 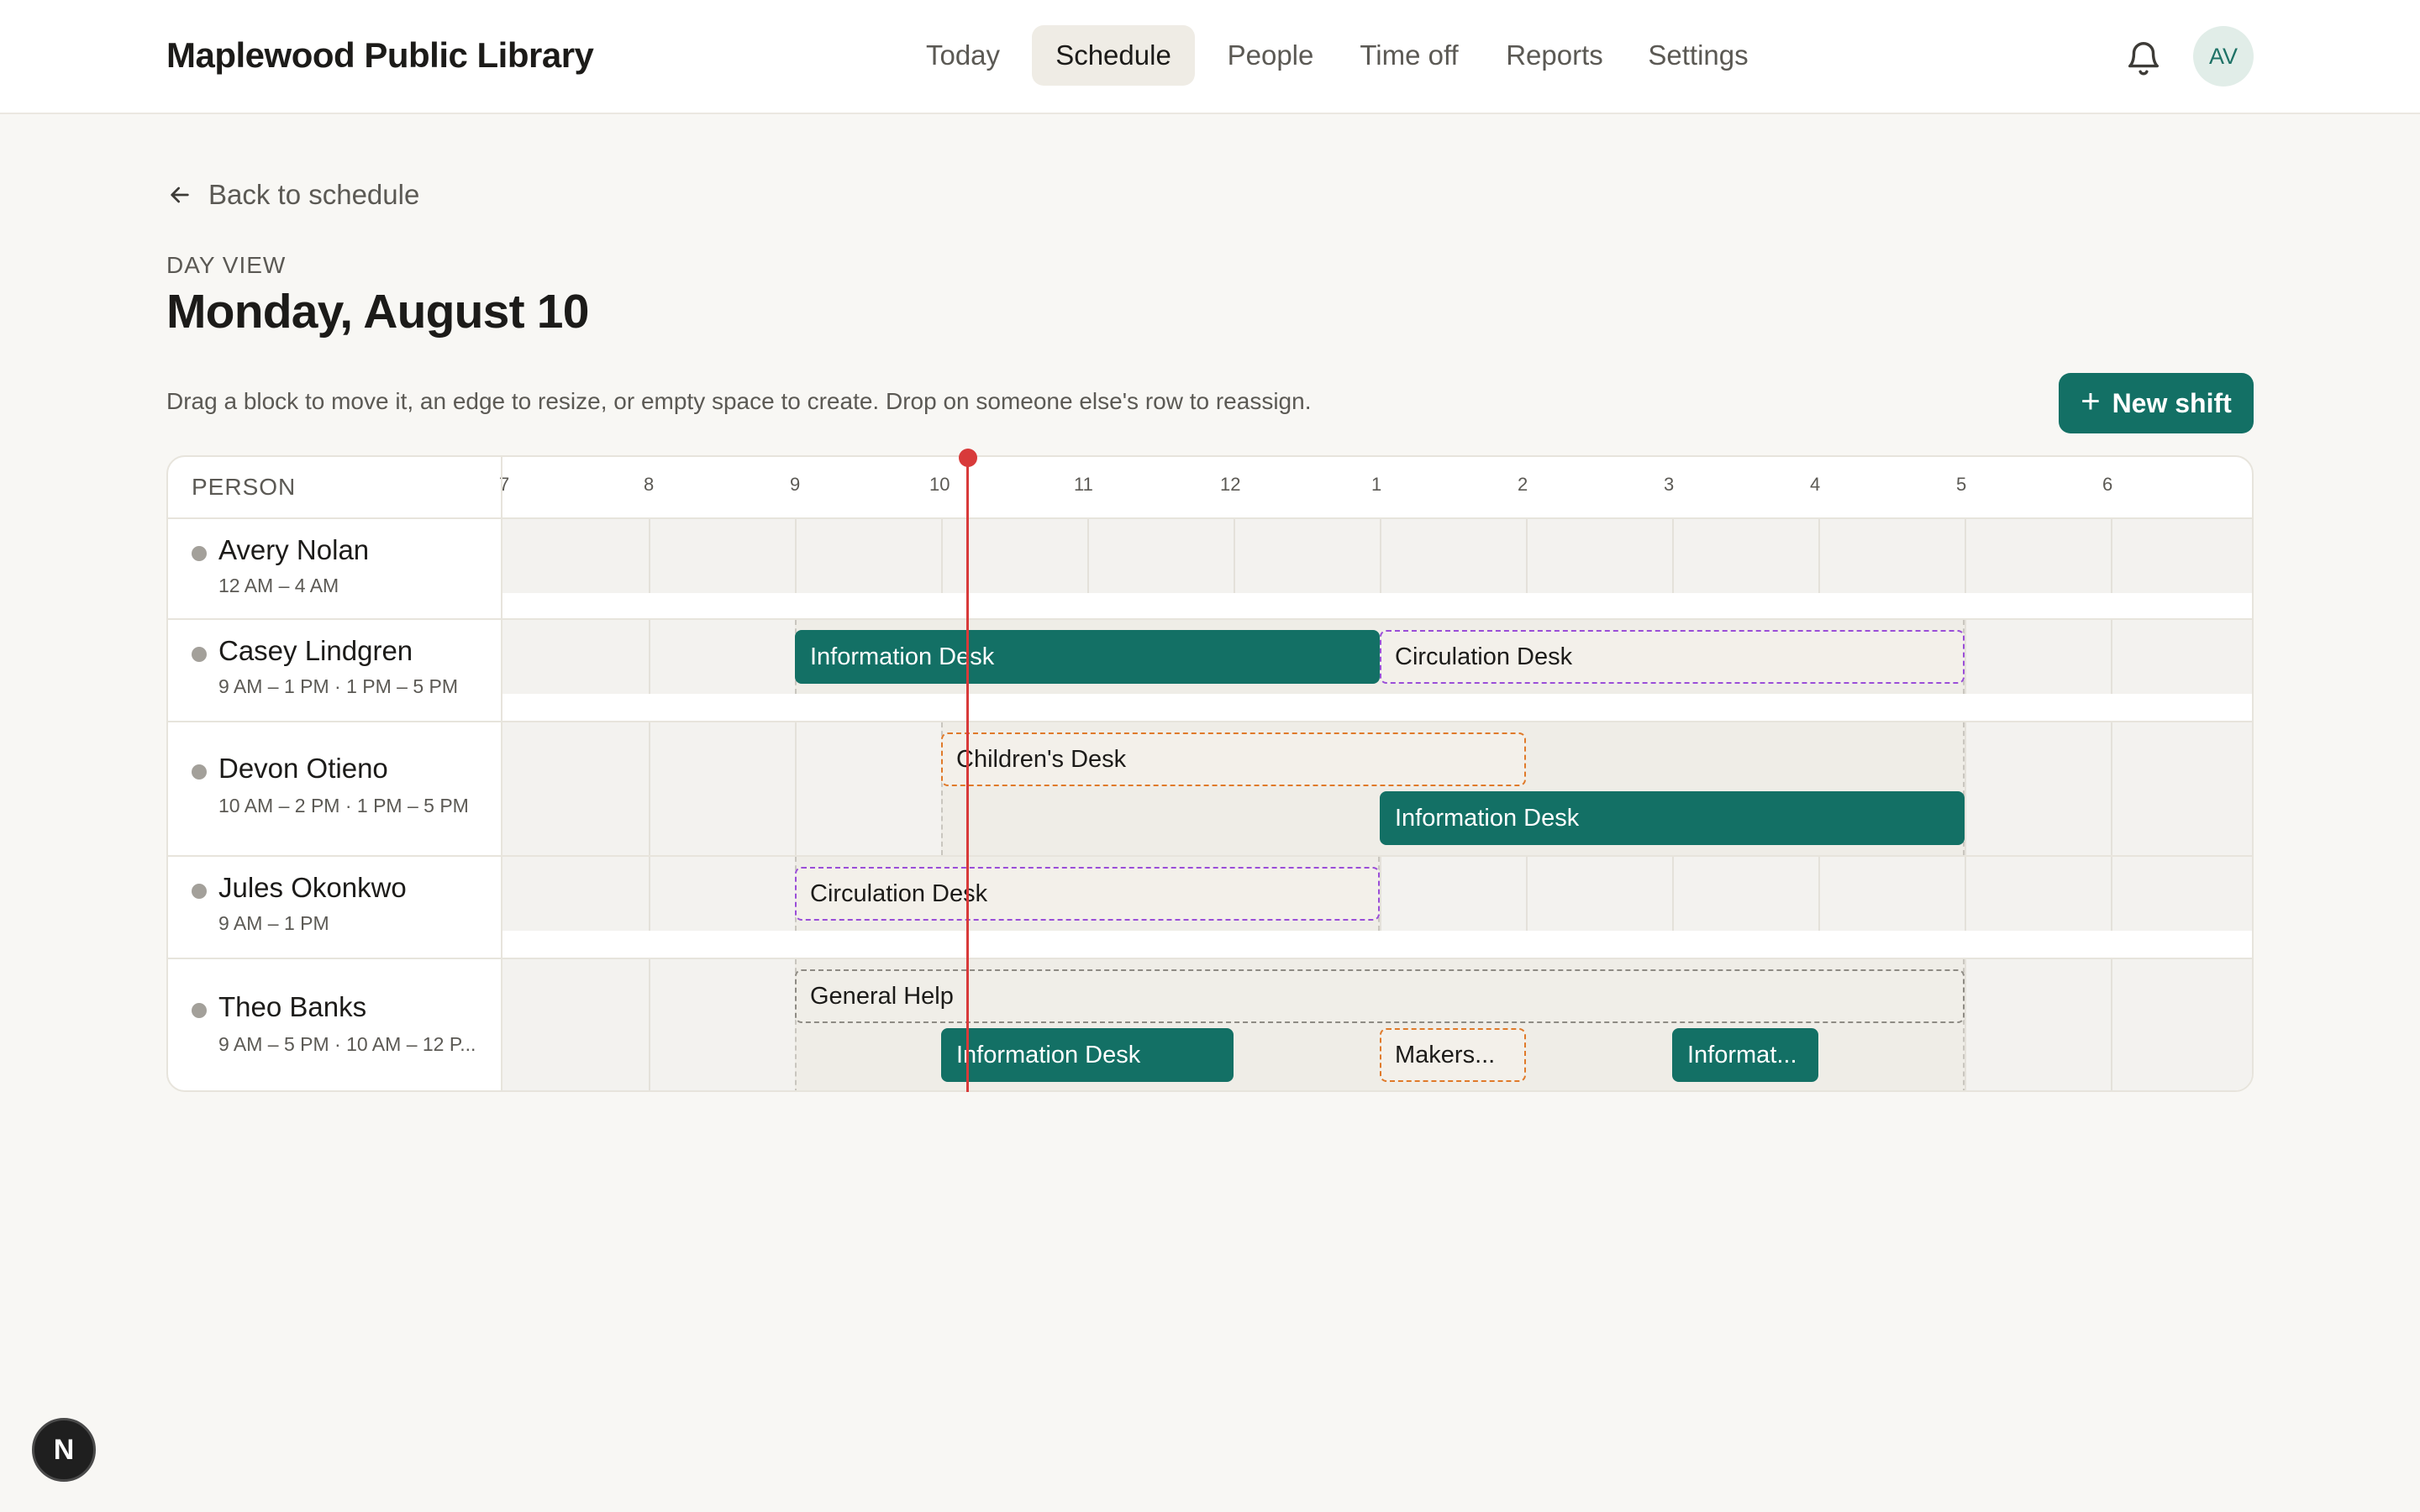 What do you see at coordinates (1377, 556) in the screenshot?
I see `timeline-track` at bounding box center [1377, 556].